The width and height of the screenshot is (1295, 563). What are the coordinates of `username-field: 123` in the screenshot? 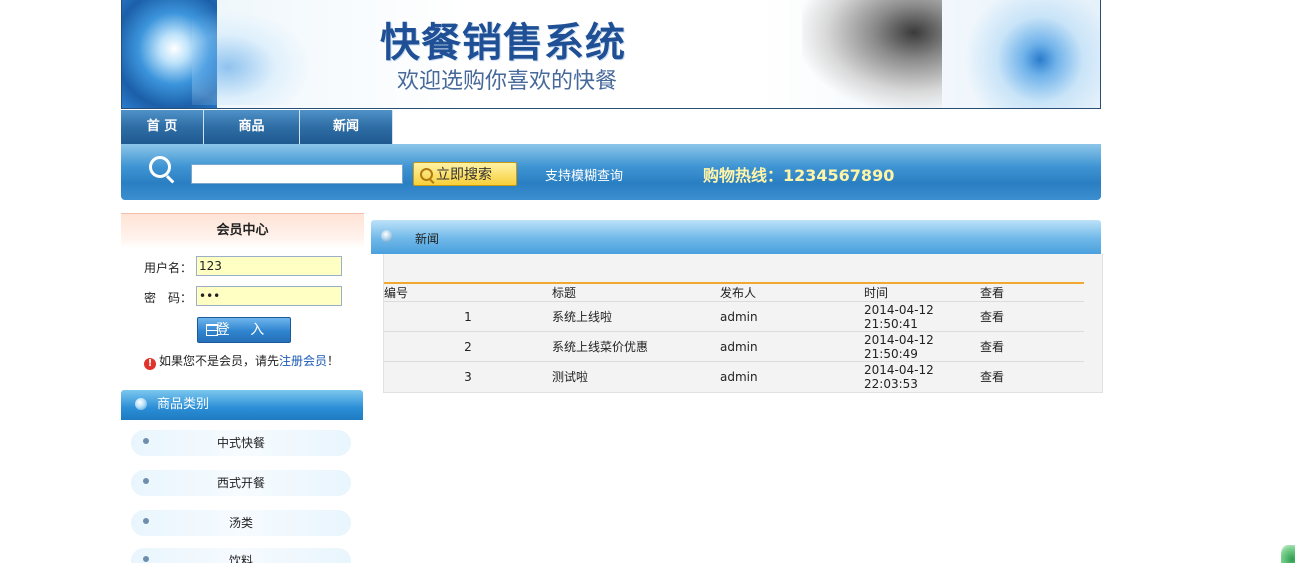 It's located at (269, 266).